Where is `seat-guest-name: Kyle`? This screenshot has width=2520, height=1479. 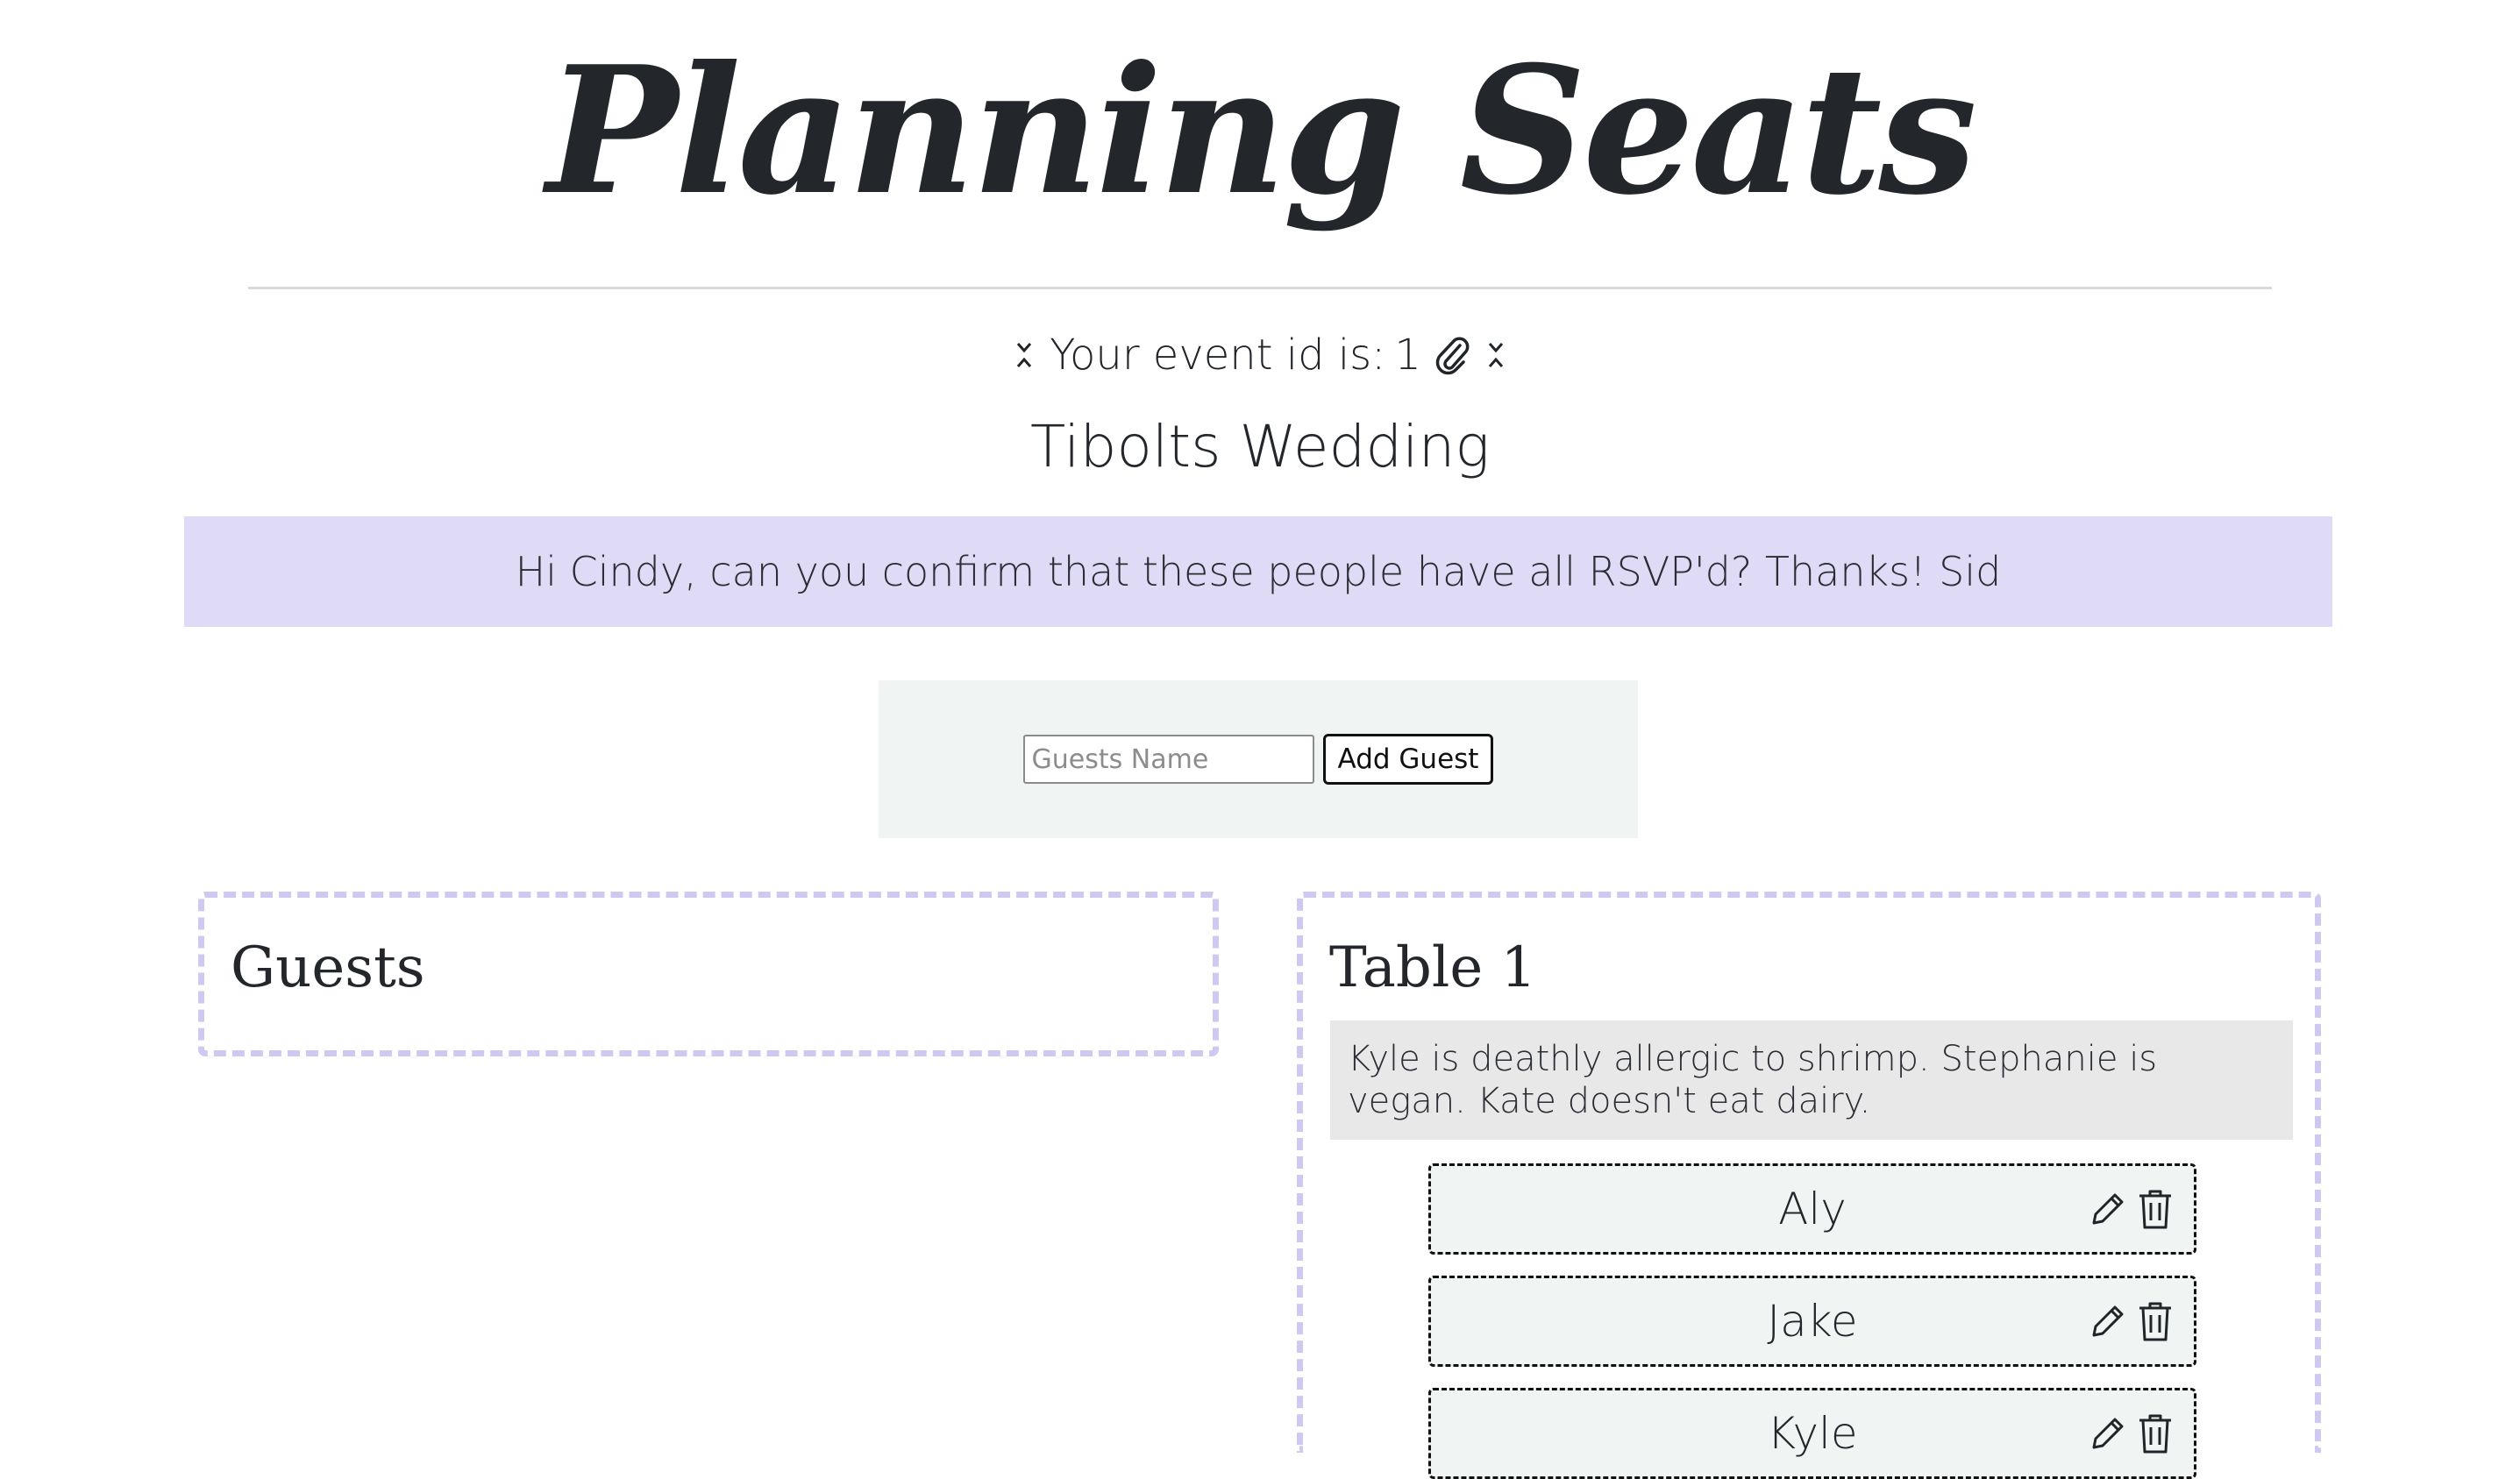 seat-guest-name: Kyle is located at coordinates (1812, 1433).